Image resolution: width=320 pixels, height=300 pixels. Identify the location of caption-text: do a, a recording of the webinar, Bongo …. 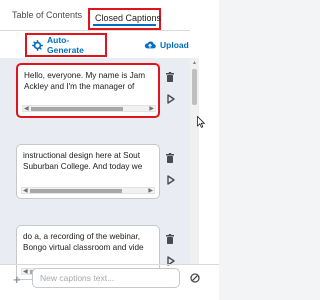
(83, 242).